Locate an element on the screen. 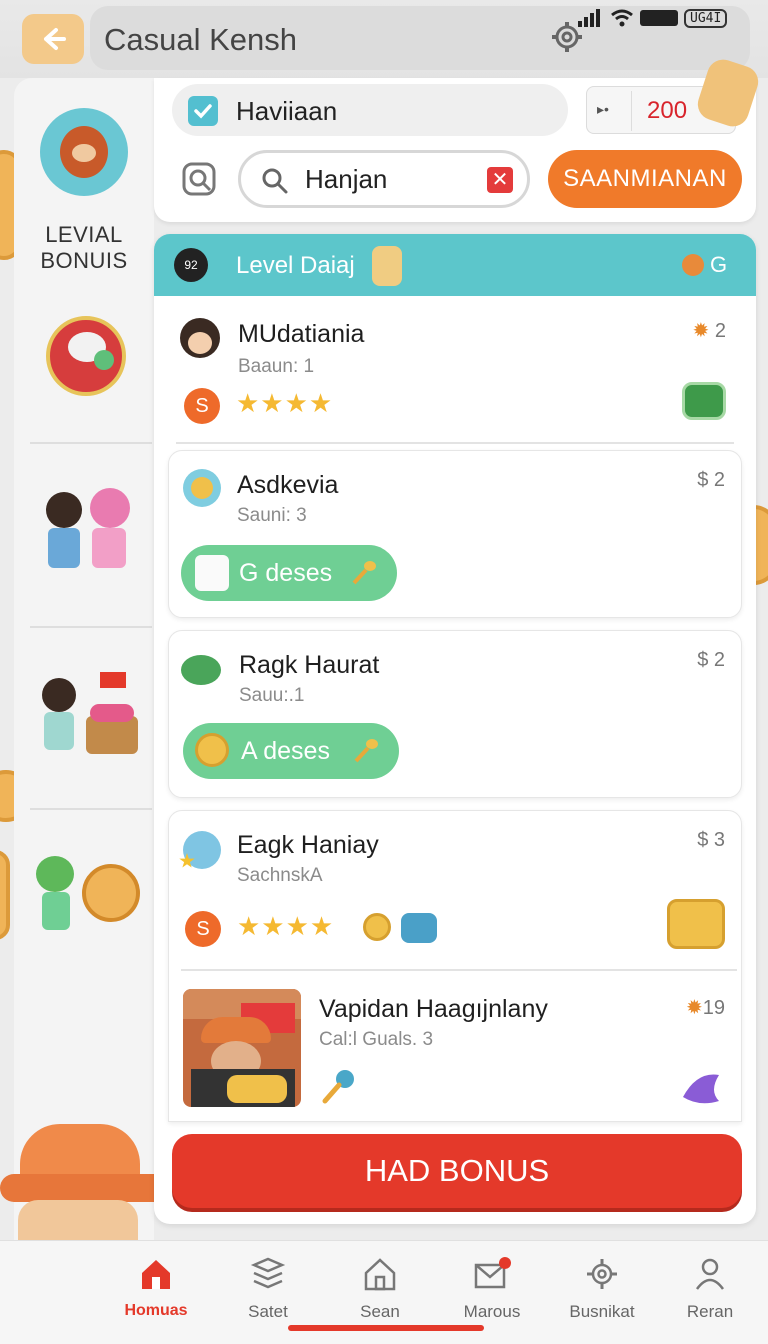 The height and width of the screenshot is (1344, 768). search-field: ✕ is located at coordinates (384, 179).